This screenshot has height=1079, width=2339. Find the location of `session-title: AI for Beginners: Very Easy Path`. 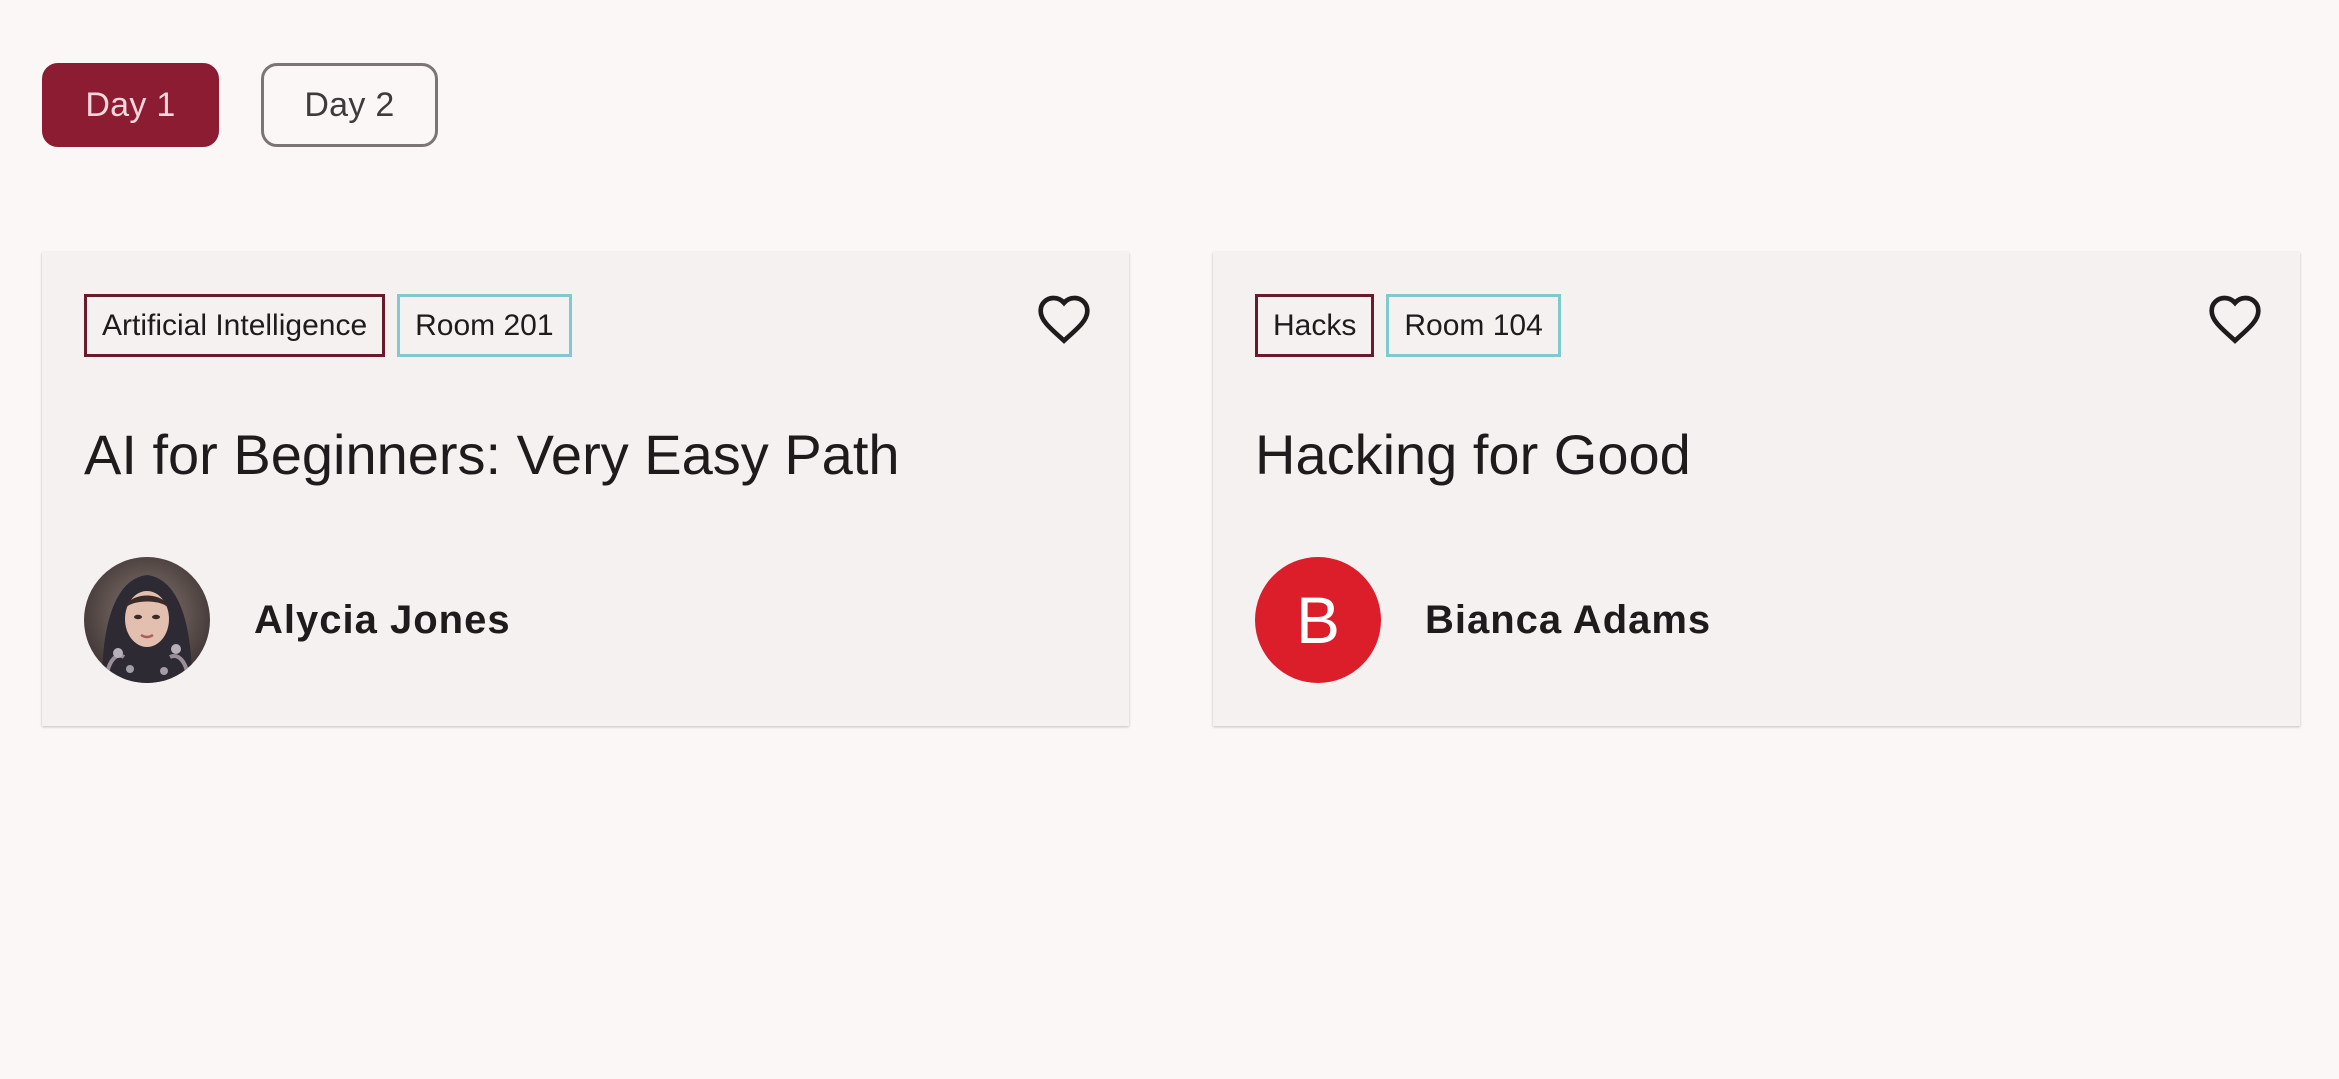

session-title: AI for Beginners: Very Easy Path is located at coordinates (492, 454).